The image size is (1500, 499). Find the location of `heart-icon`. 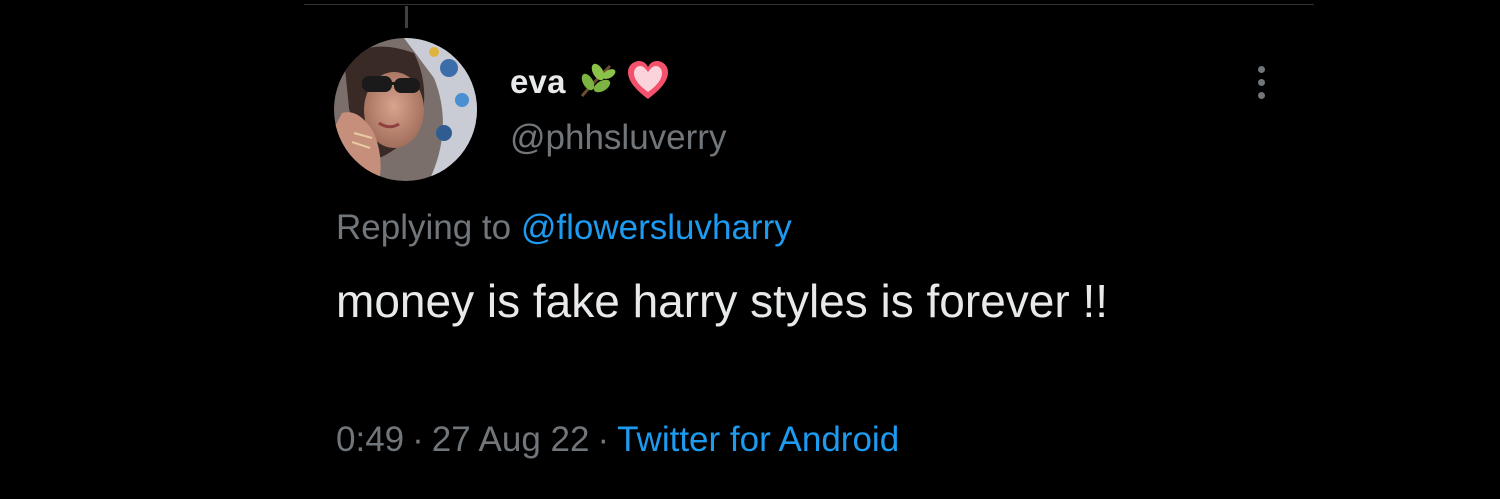

heart-icon is located at coordinates (648, 82).